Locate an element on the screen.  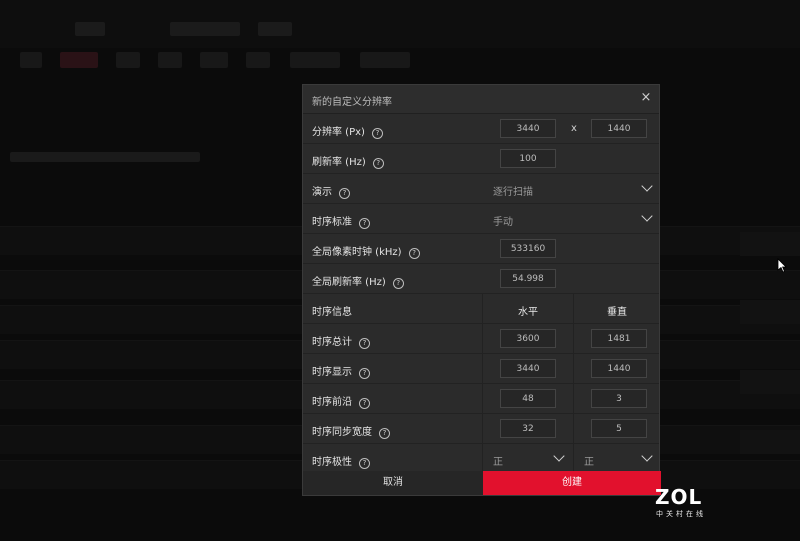
row-timing-standard: 时序标准? 手动 is located at coordinates (481, 219).